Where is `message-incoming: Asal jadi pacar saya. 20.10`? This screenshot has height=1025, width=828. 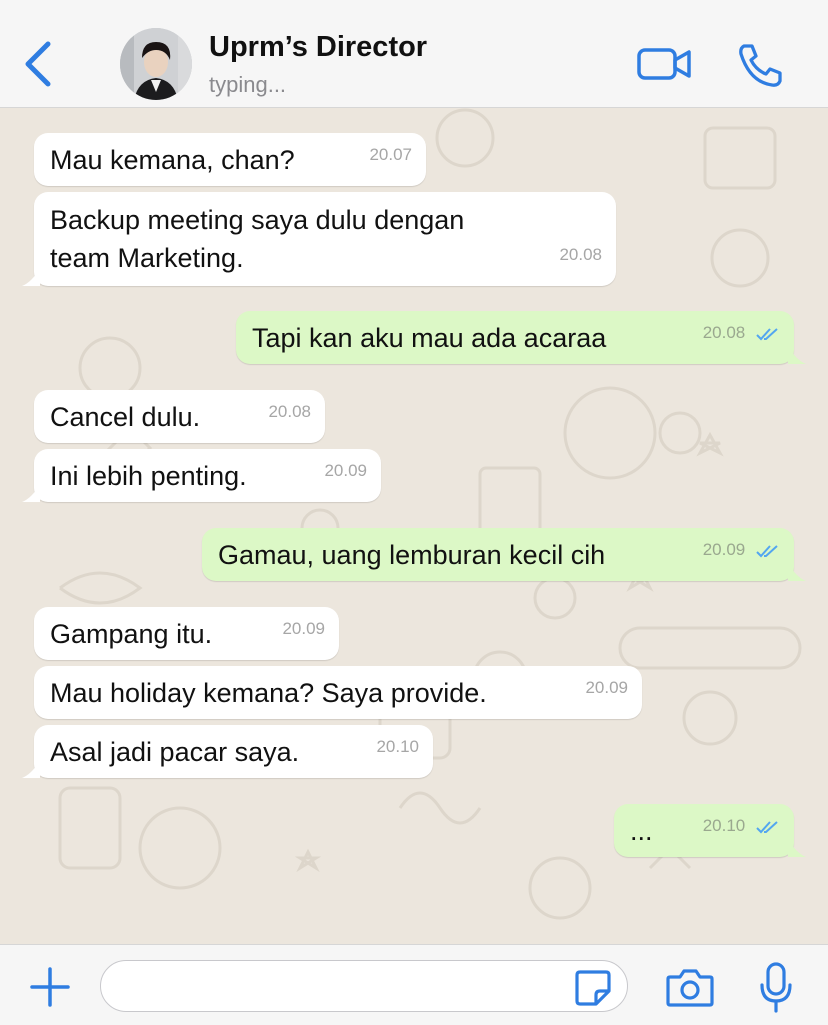 message-incoming: Asal jadi pacar saya. 20.10 is located at coordinates (227, 751).